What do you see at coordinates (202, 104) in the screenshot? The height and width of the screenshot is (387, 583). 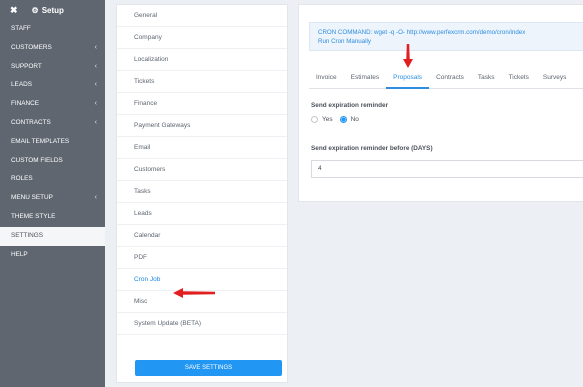 I see `settings-menu-item-finance: Finance` at bounding box center [202, 104].